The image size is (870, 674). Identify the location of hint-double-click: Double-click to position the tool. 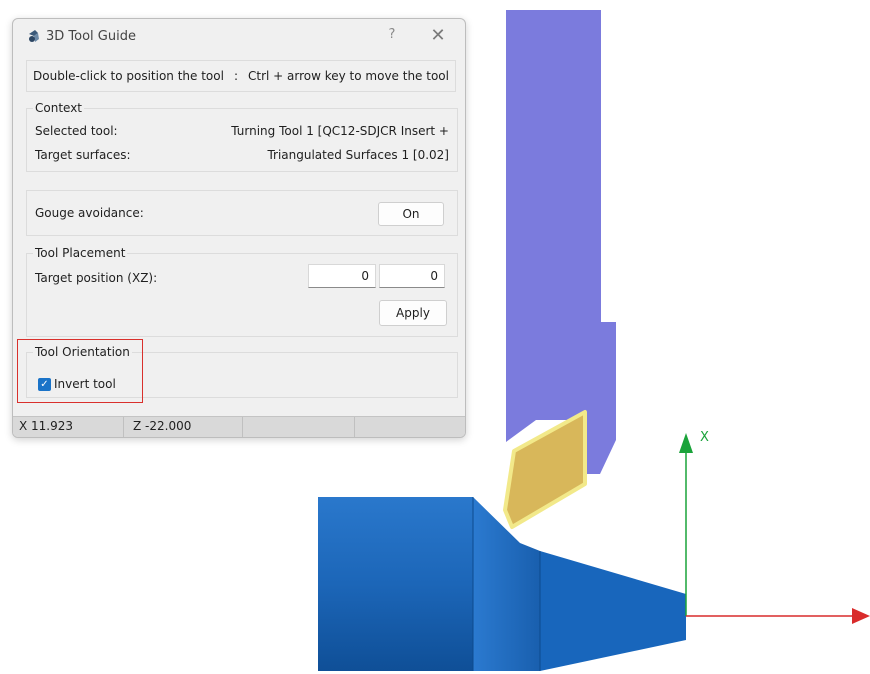
(128, 76).